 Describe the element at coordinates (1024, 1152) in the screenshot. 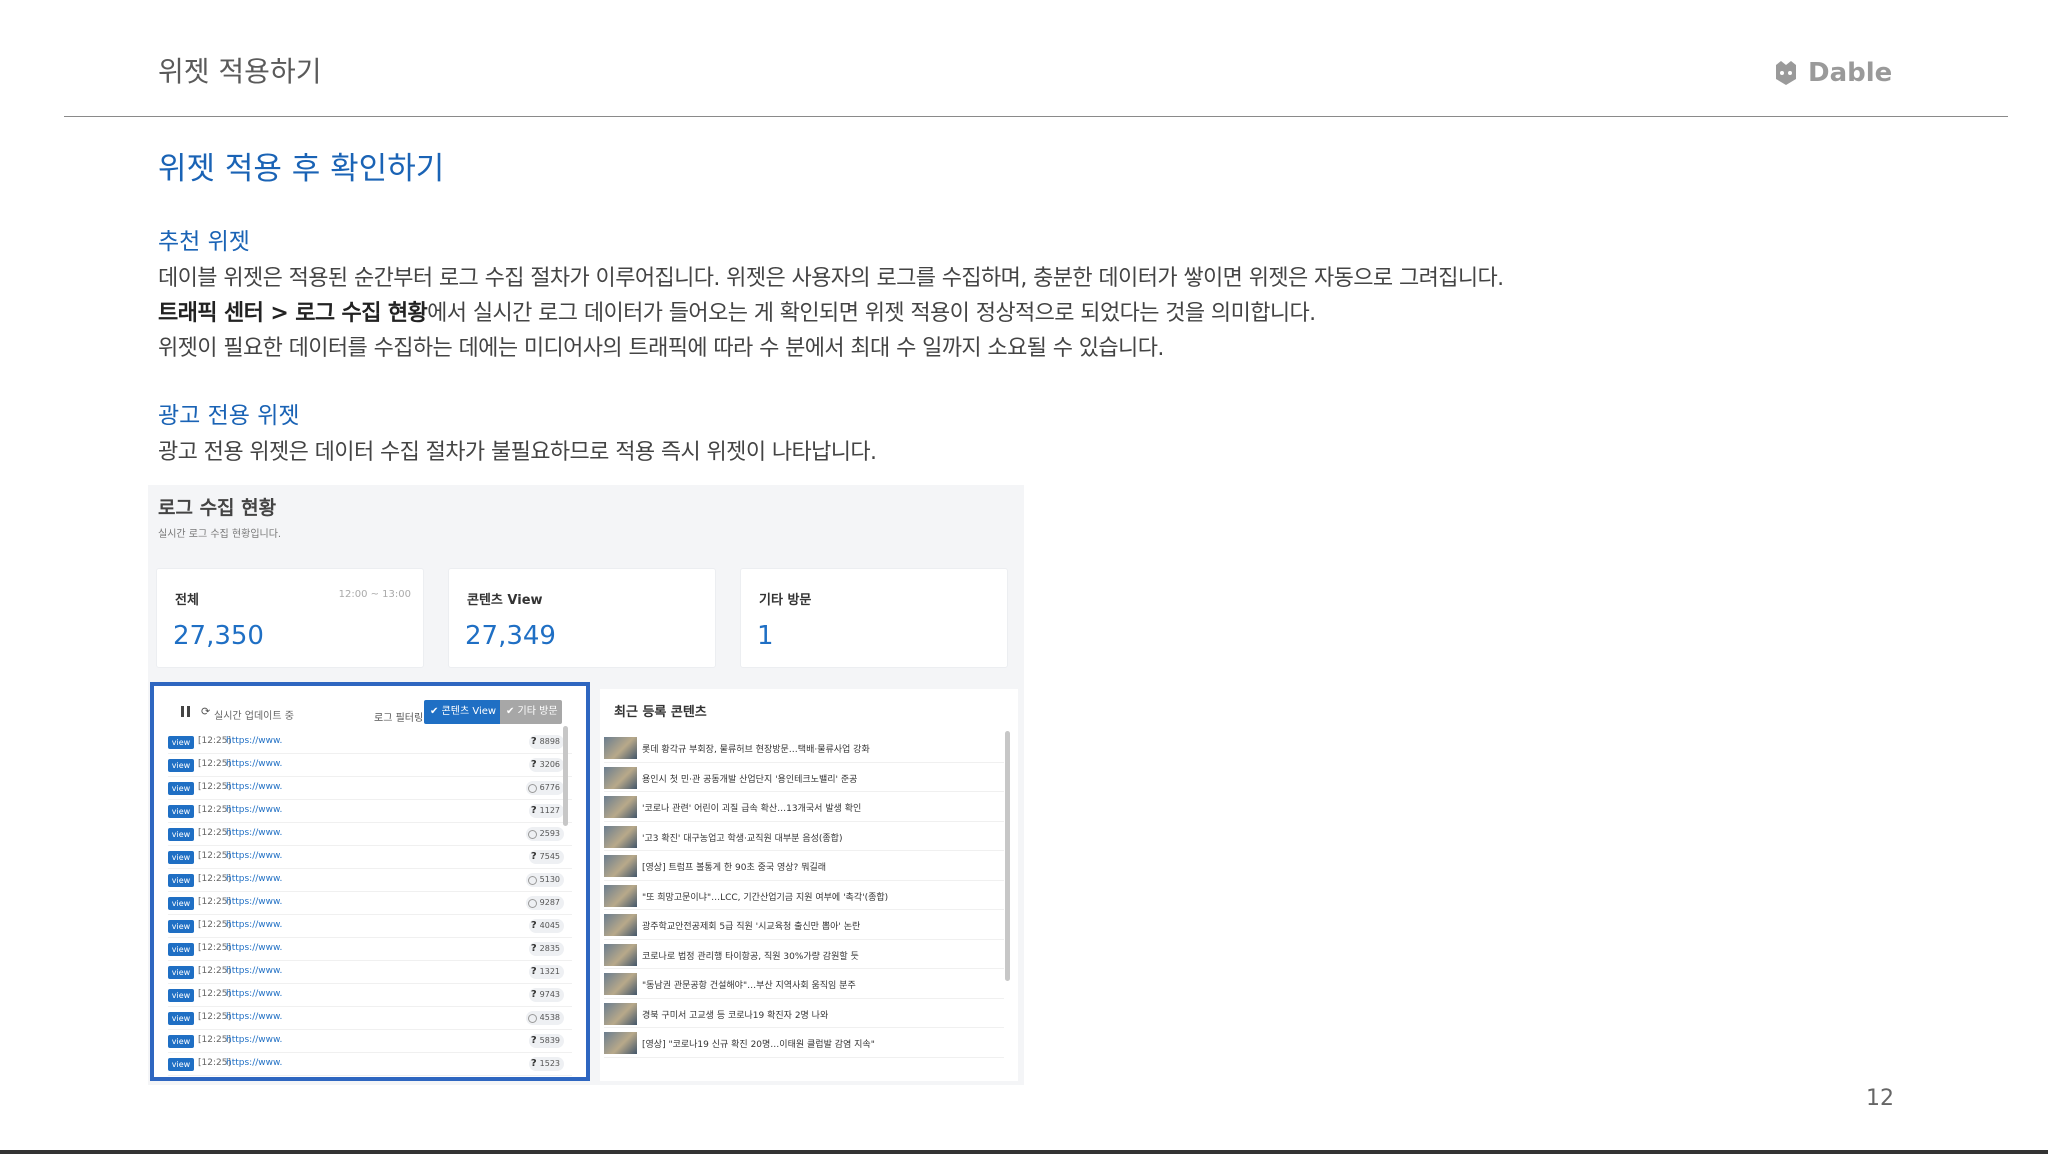

I see `bottom-border` at that location.